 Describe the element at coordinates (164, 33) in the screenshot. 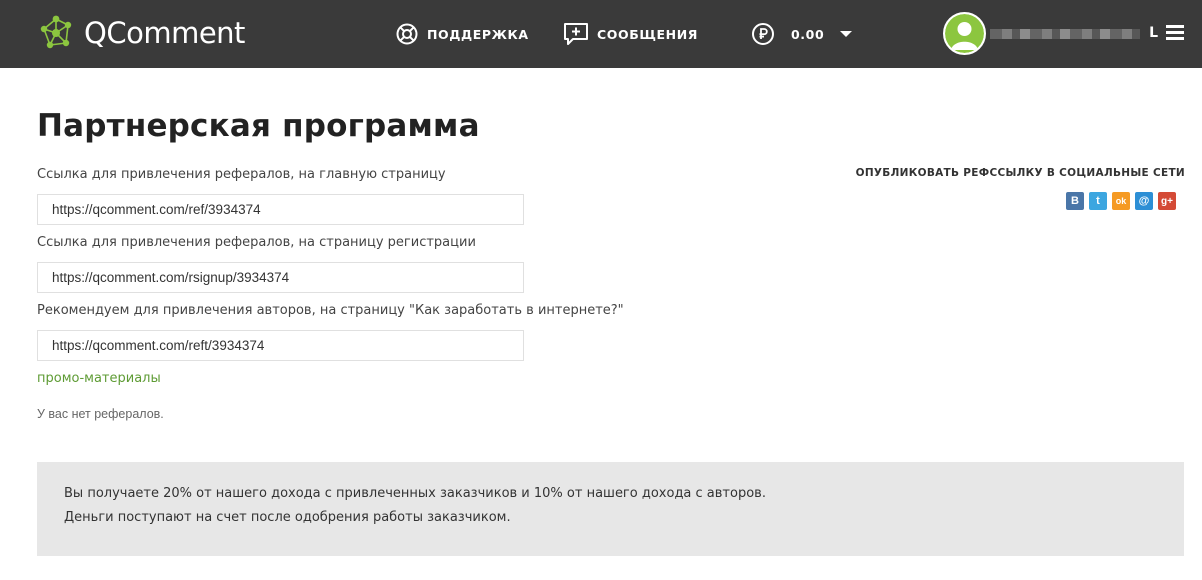

I see `logo-text: QComment` at that location.